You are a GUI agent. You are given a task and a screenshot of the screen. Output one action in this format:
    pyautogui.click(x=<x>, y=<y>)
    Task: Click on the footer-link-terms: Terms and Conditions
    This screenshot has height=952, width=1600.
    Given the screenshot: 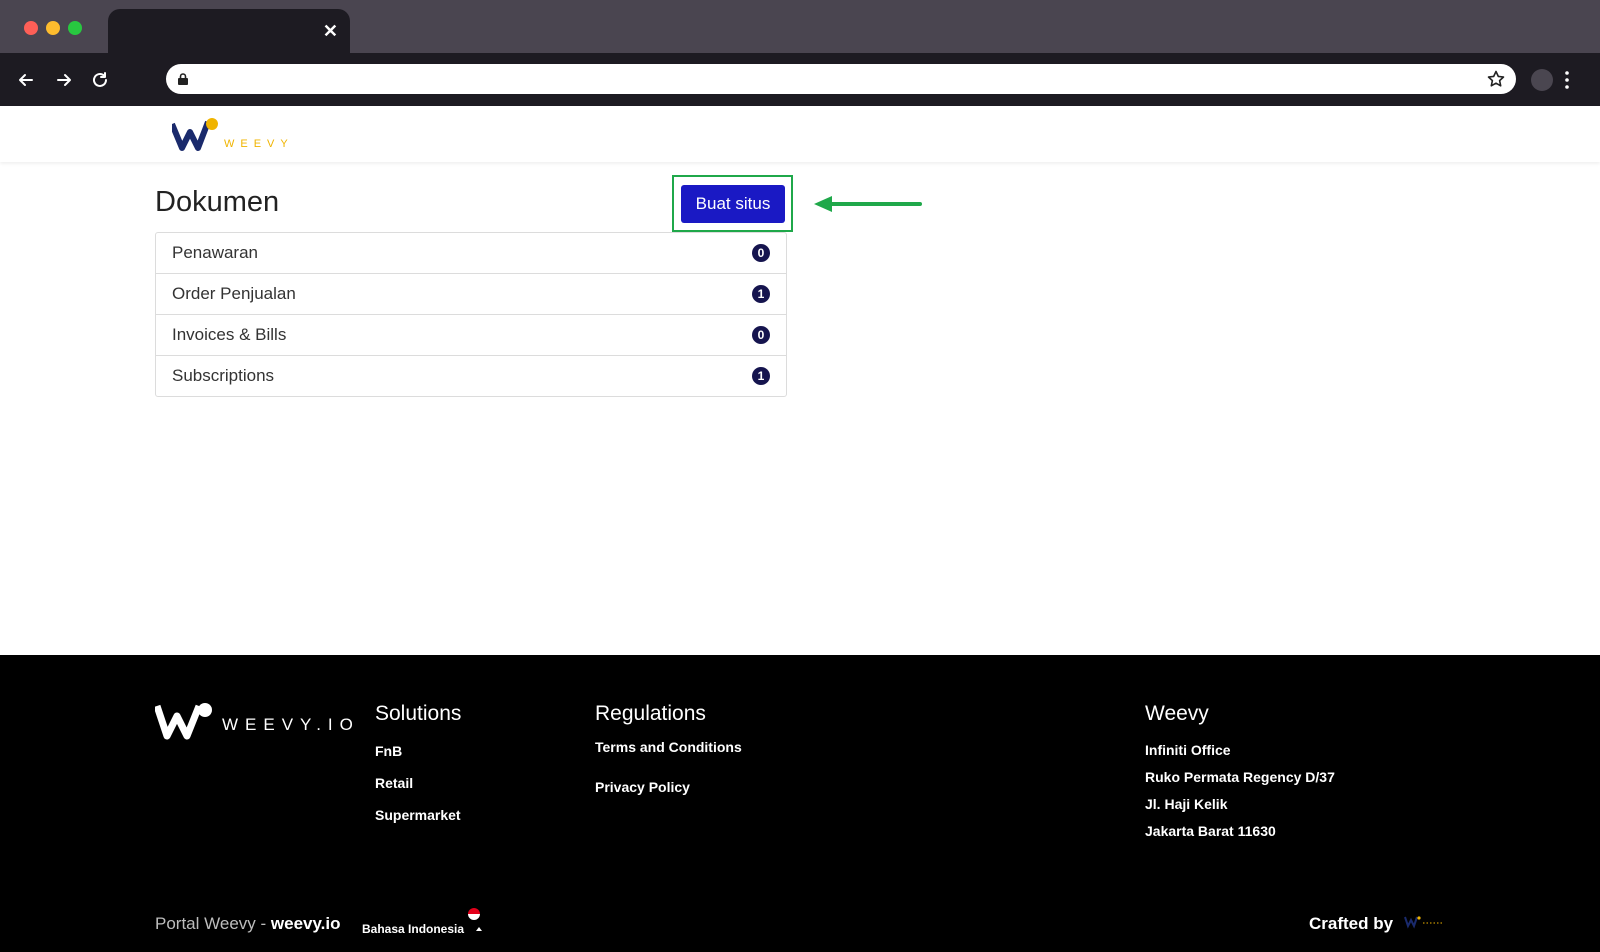 What is the action you would take?
    pyautogui.click(x=668, y=747)
    